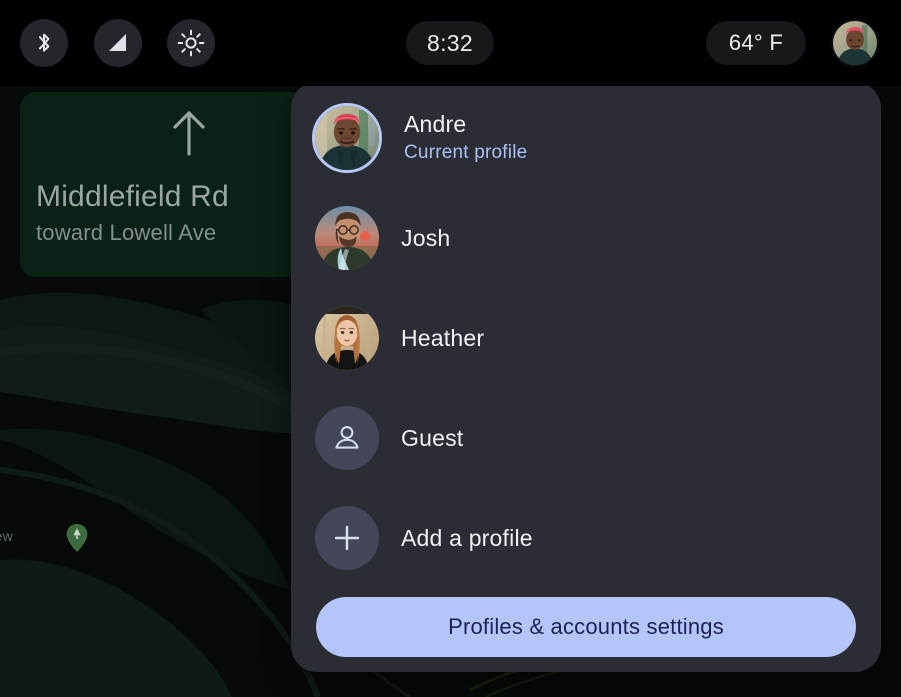  I want to click on avatar-heather, so click(347, 338).